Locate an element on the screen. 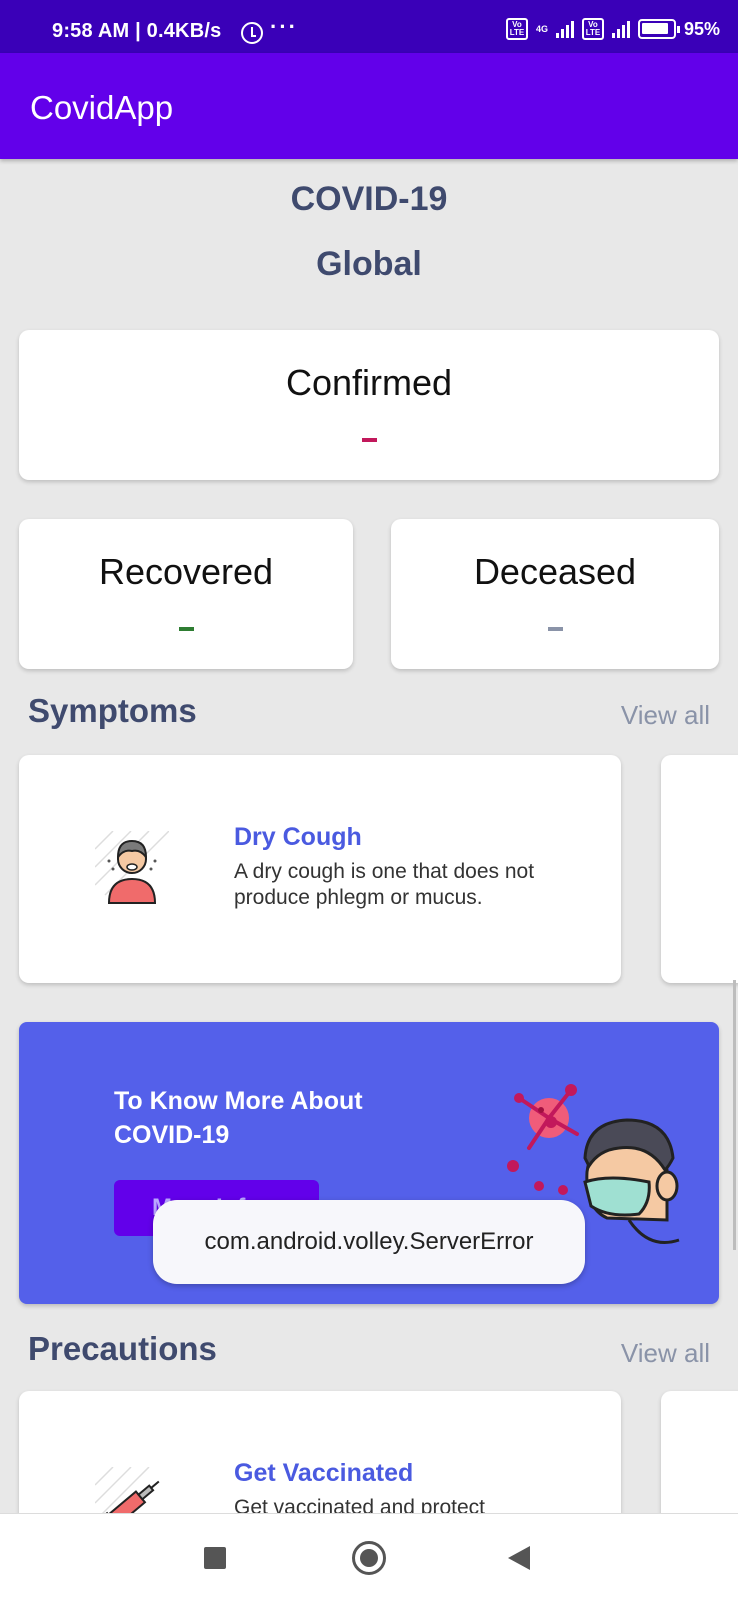 The height and width of the screenshot is (1600, 738). scrollbar is located at coordinates (734, 1115).